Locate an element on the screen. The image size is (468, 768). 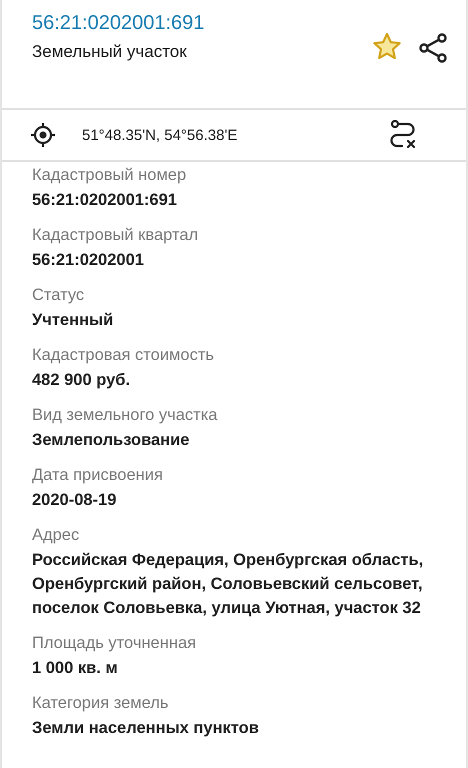
field-value: Российская Федерация, Оренбургская область, Оренбургский район, Соловьевский сельсовет, поселок Соловьевка, улица Уютная, участок 32 is located at coordinates (228, 584).